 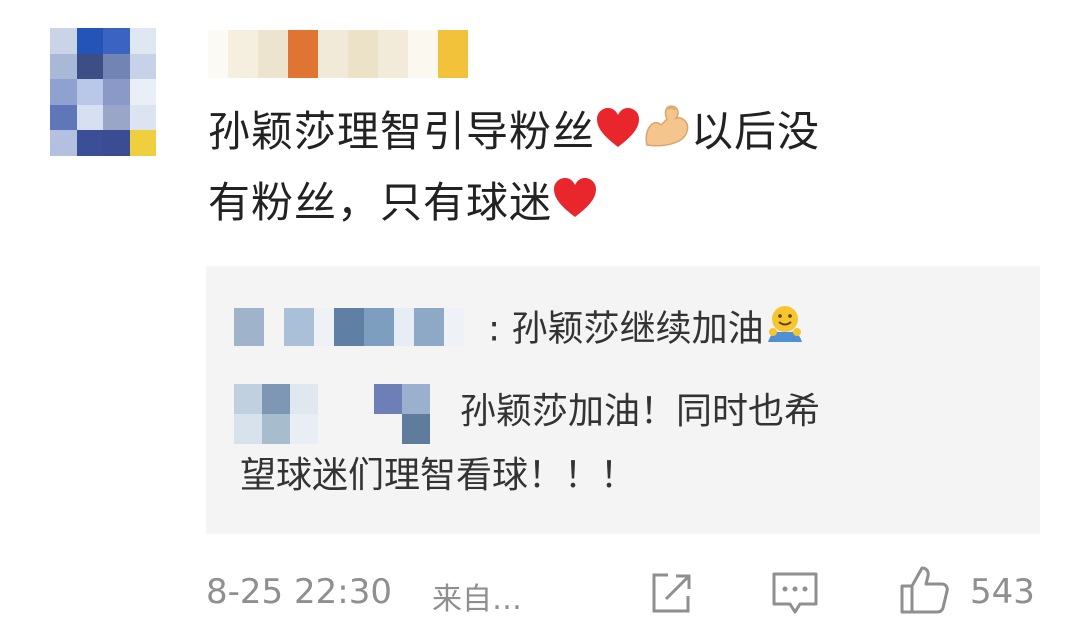 I want to click on reply-1: : 孙颖莎继续加油, so click(x=647, y=330).